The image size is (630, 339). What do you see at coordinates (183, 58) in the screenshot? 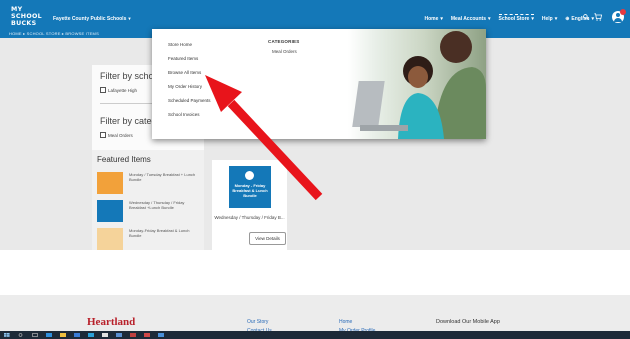
I see `menu-item-featured-items: Featured Items` at bounding box center [183, 58].